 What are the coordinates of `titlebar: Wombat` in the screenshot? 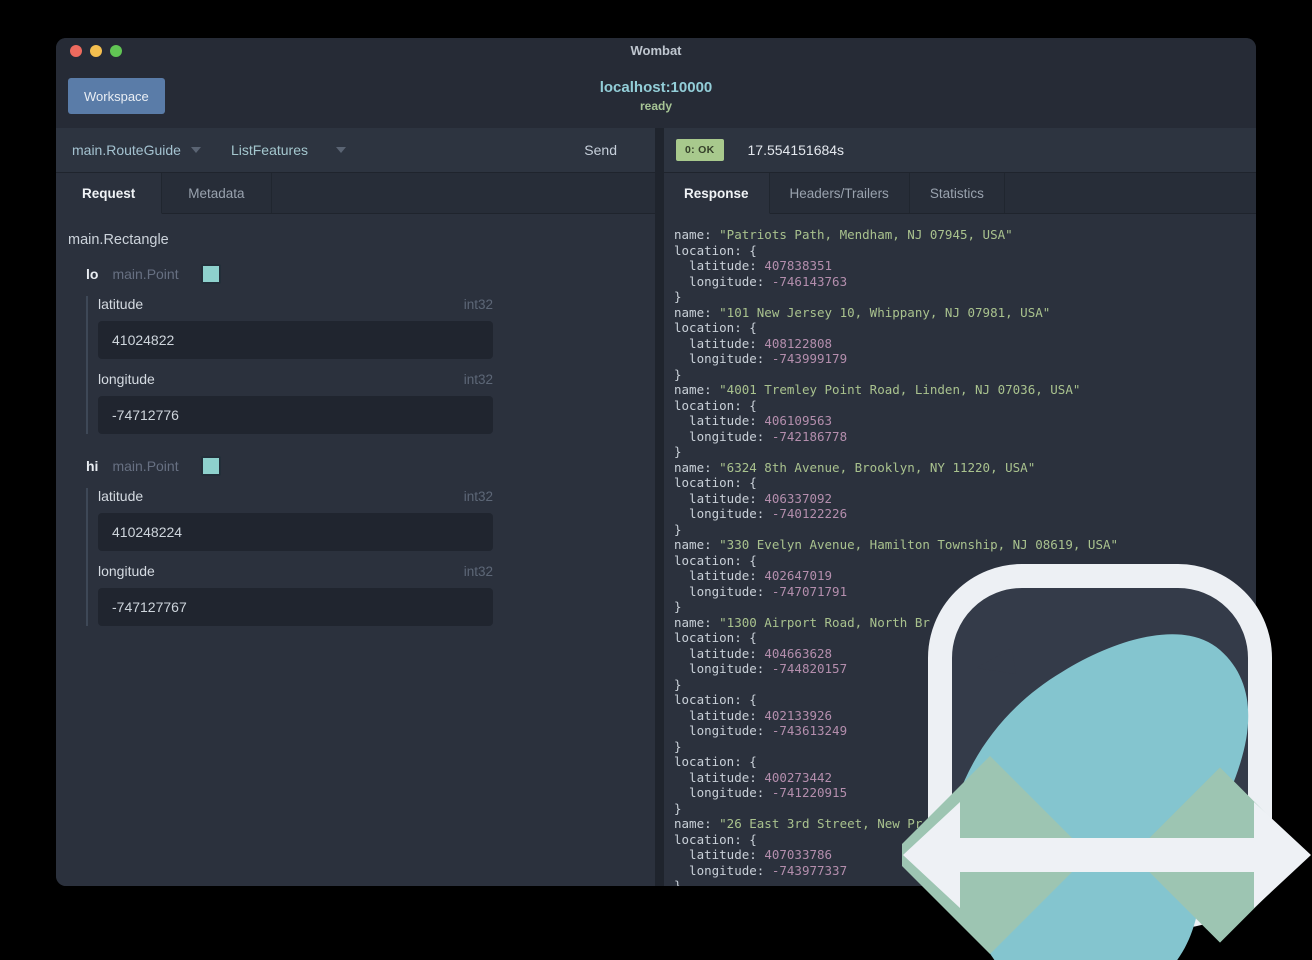 It's located at (656, 51).